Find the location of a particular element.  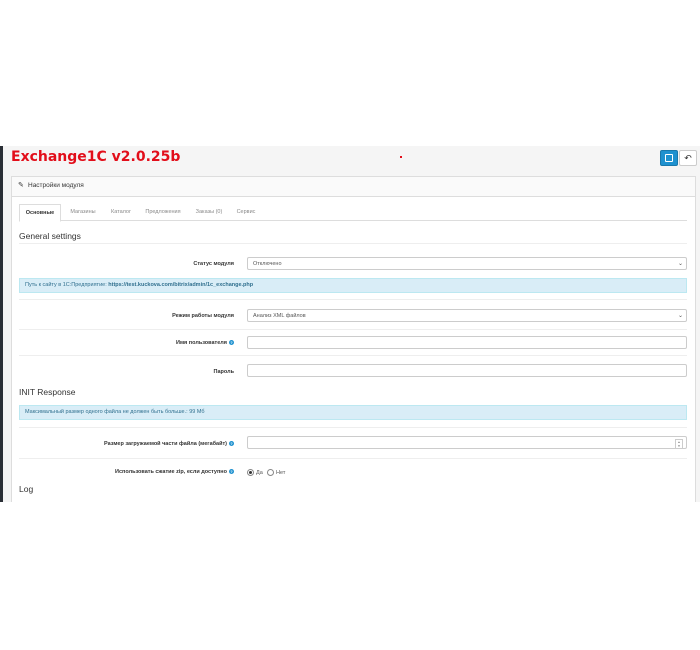

tab-service: Сервис is located at coordinates (246, 212).